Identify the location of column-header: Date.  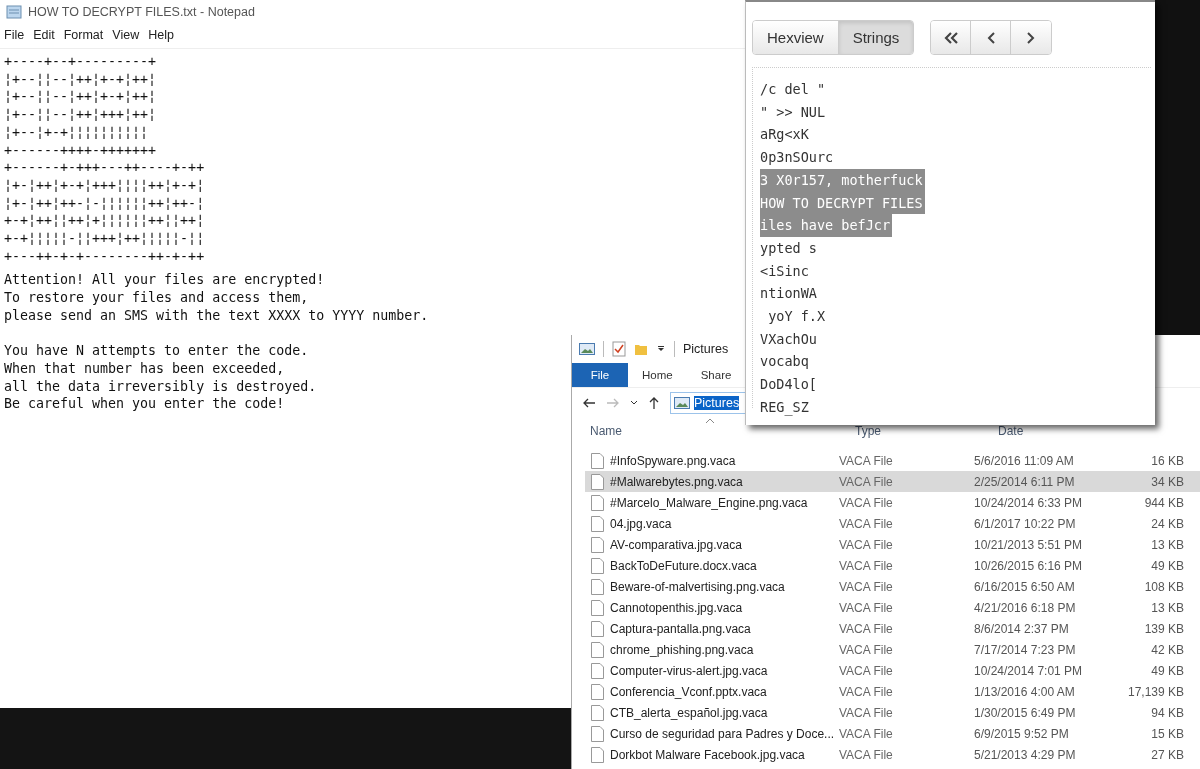
(1011, 431).